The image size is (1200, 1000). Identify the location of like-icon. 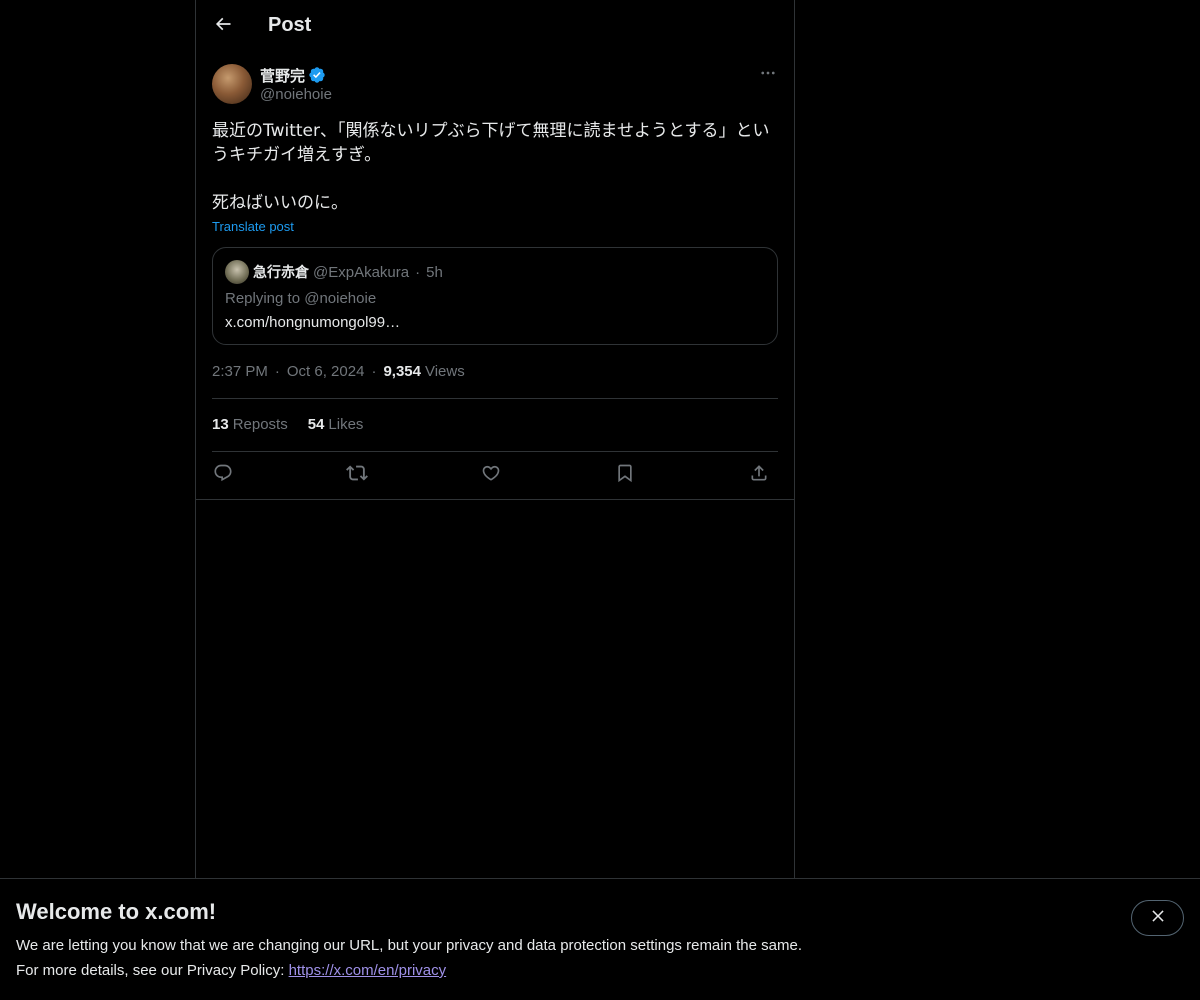
(491, 475).